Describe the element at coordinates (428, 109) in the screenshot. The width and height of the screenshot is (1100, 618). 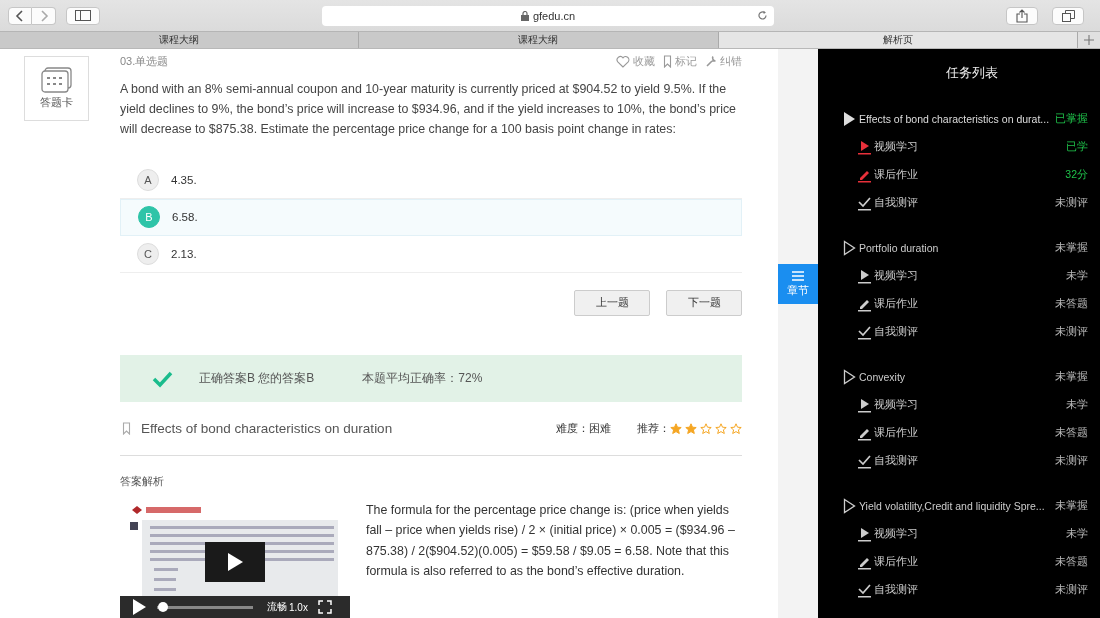
I see `question-text: A bond with an 8% semi-annual coupon and 10-year maturity is currently priced at $904.52 to yield 9.5%. If the yield declines to 9%, the bond’s price will increase to $934.96, and if the yield increases to 10%, the bond’s price will decrease to $875.38. Estimate the percentage price change for a 100 basis point change in rates:` at that location.